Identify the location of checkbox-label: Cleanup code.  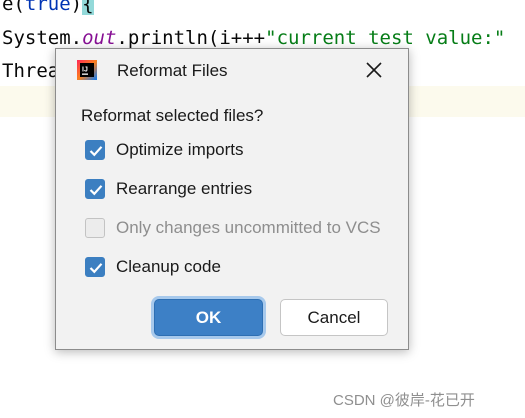
(168, 266).